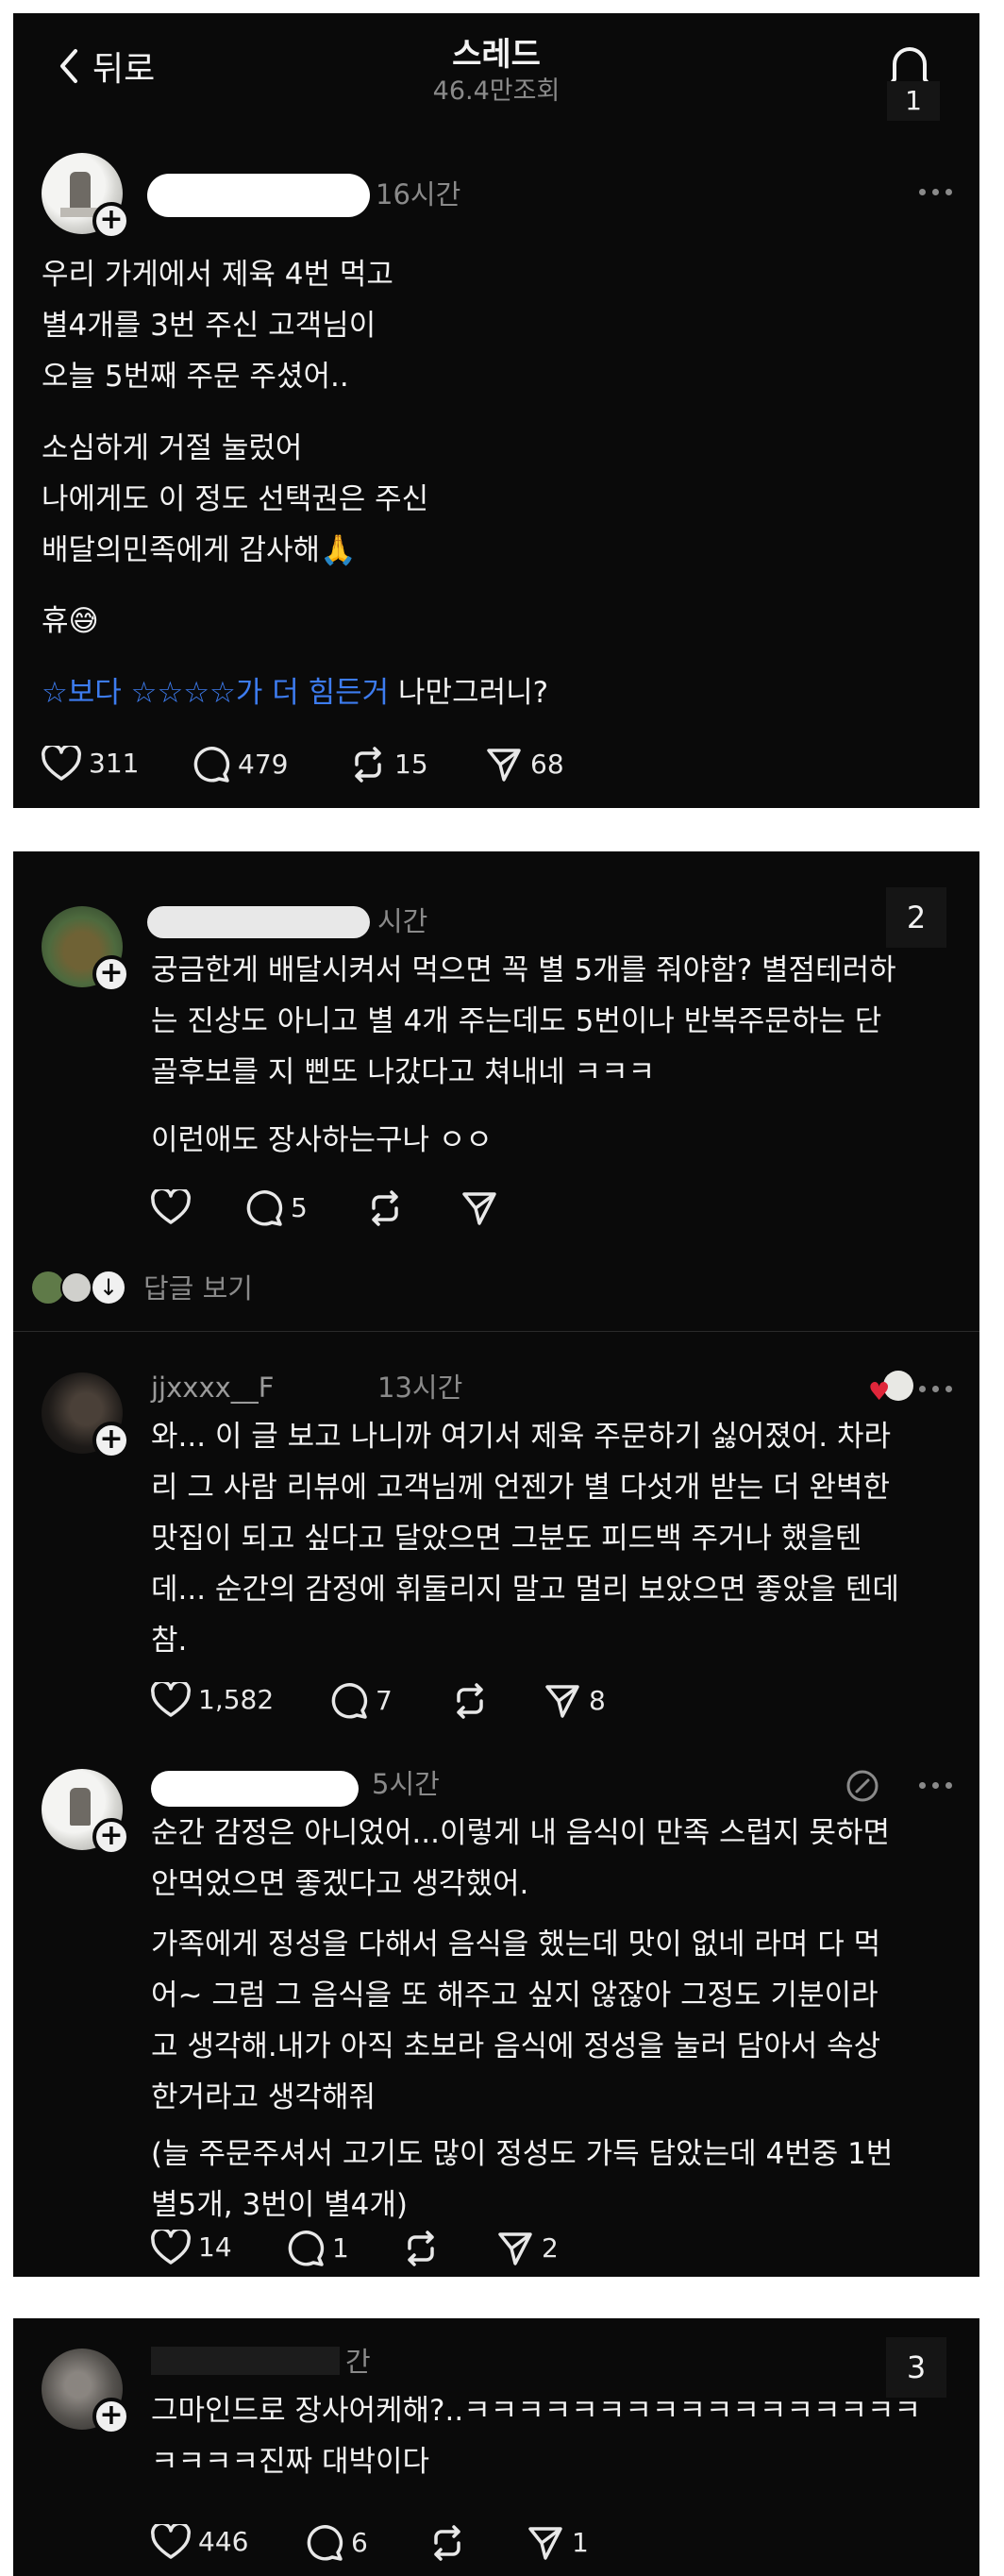 The image size is (1004, 2576). I want to click on view-count: 46.4만조회, so click(497, 91).